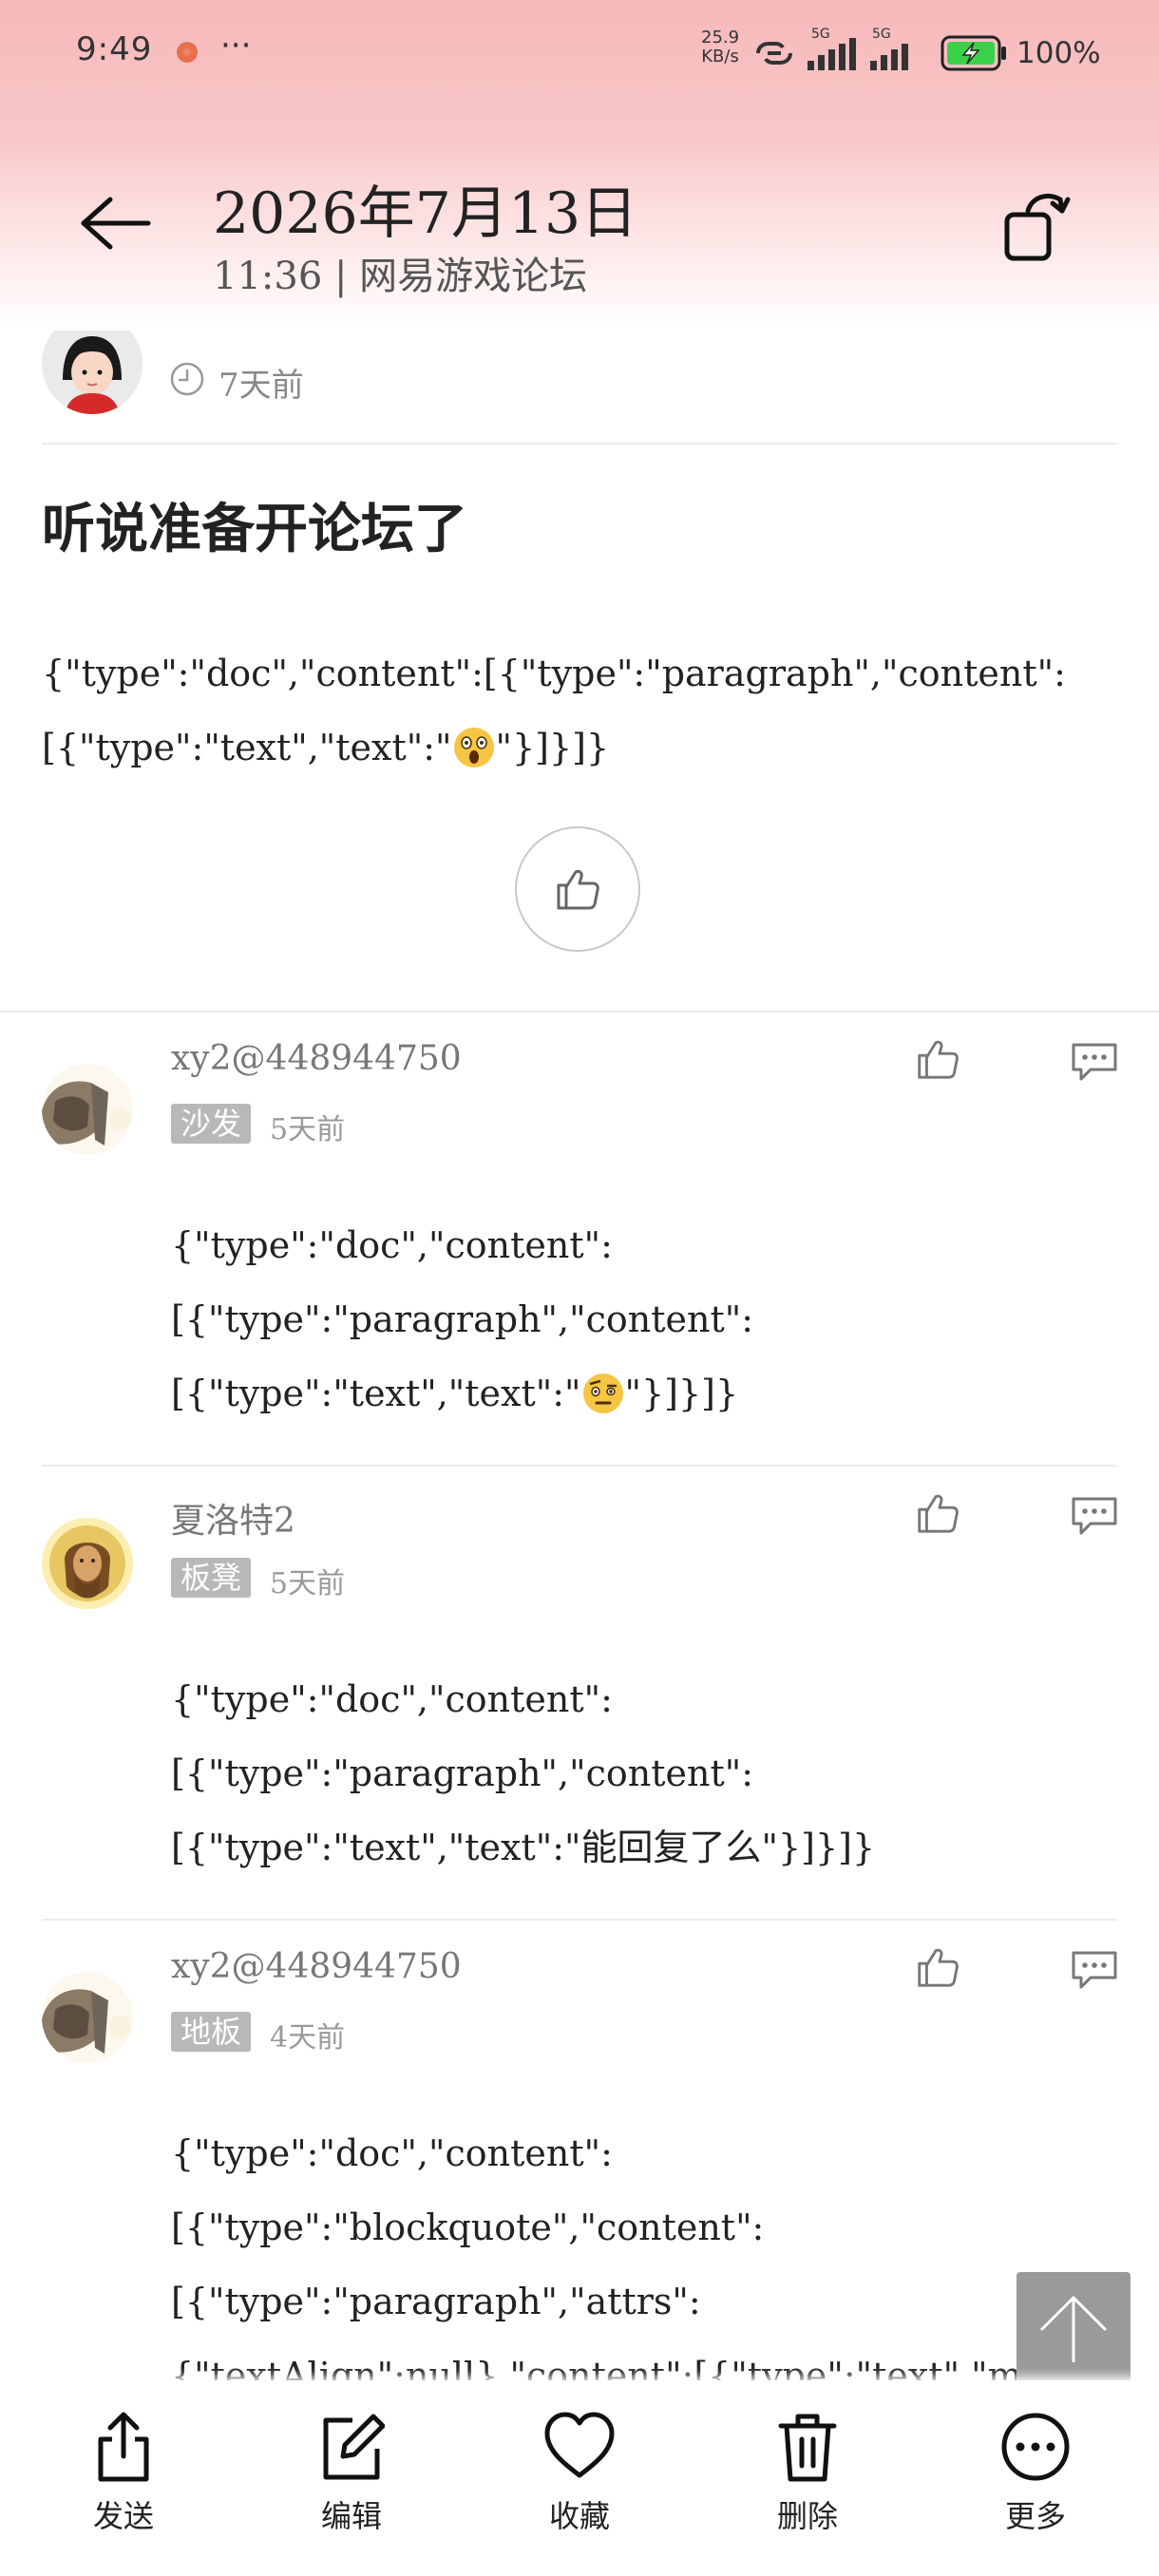 The width and height of the screenshot is (1159, 2576). Describe the element at coordinates (211, 1578) in the screenshot. I see `floor-badge: 板凳` at that location.